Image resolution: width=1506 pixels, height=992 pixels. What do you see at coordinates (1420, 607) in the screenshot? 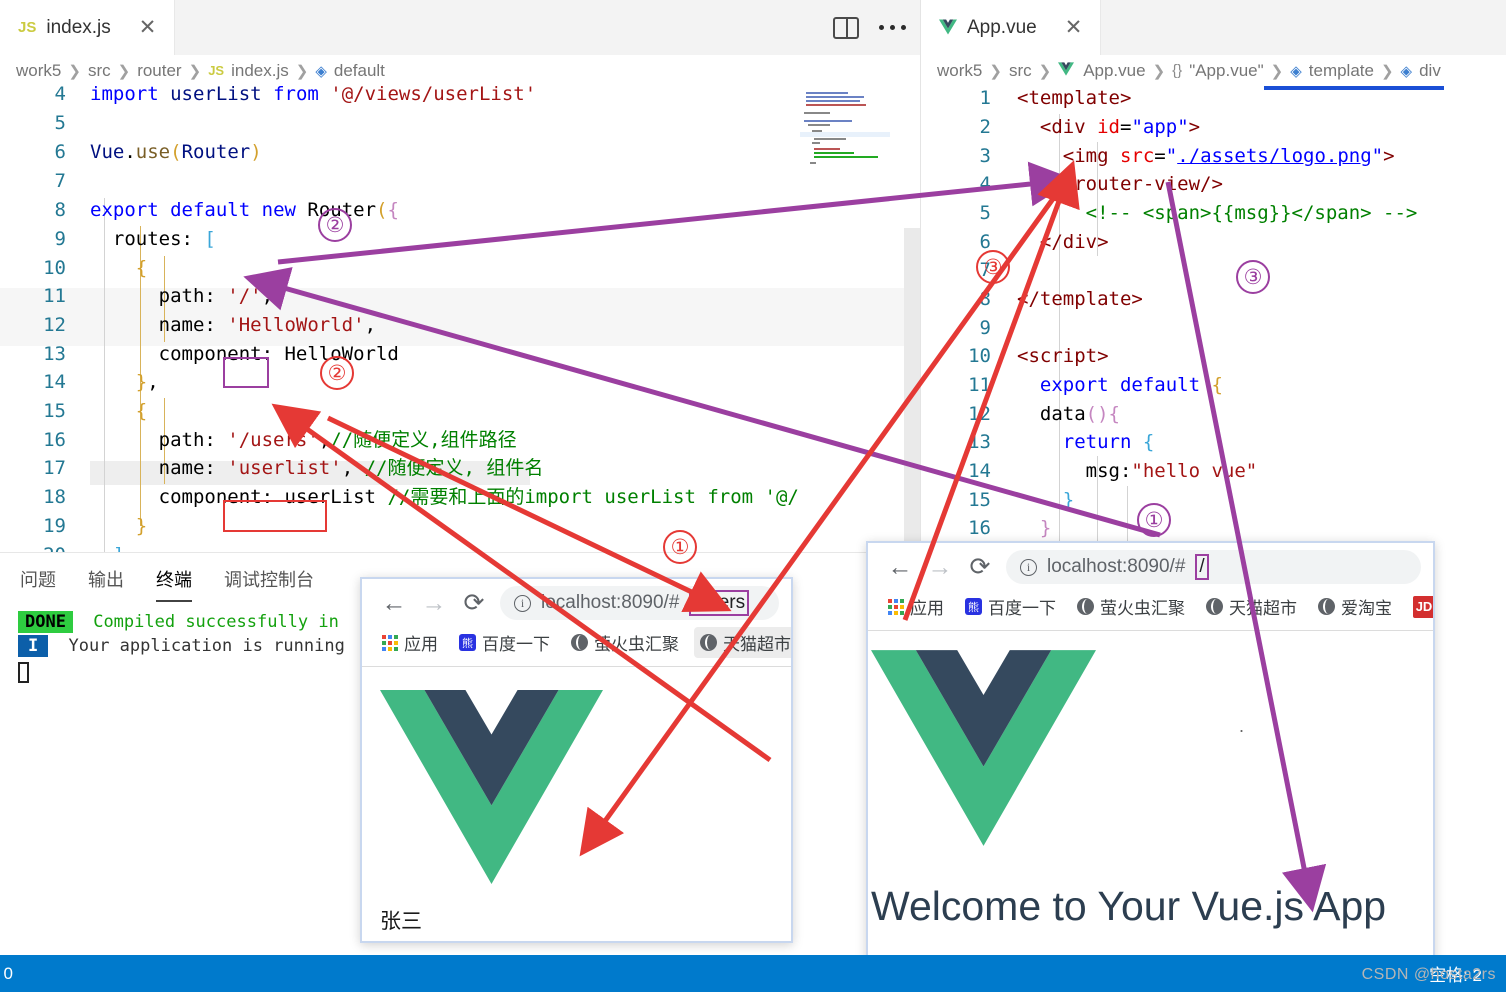
I see `bookmark-jd: JD` at bounding box center [1420, 607].